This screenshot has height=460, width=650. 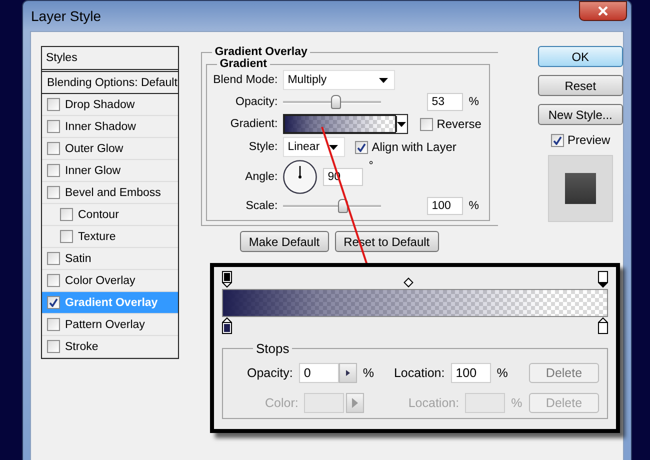 I want to click on style-item: Texture, so click(x=110, y=237).